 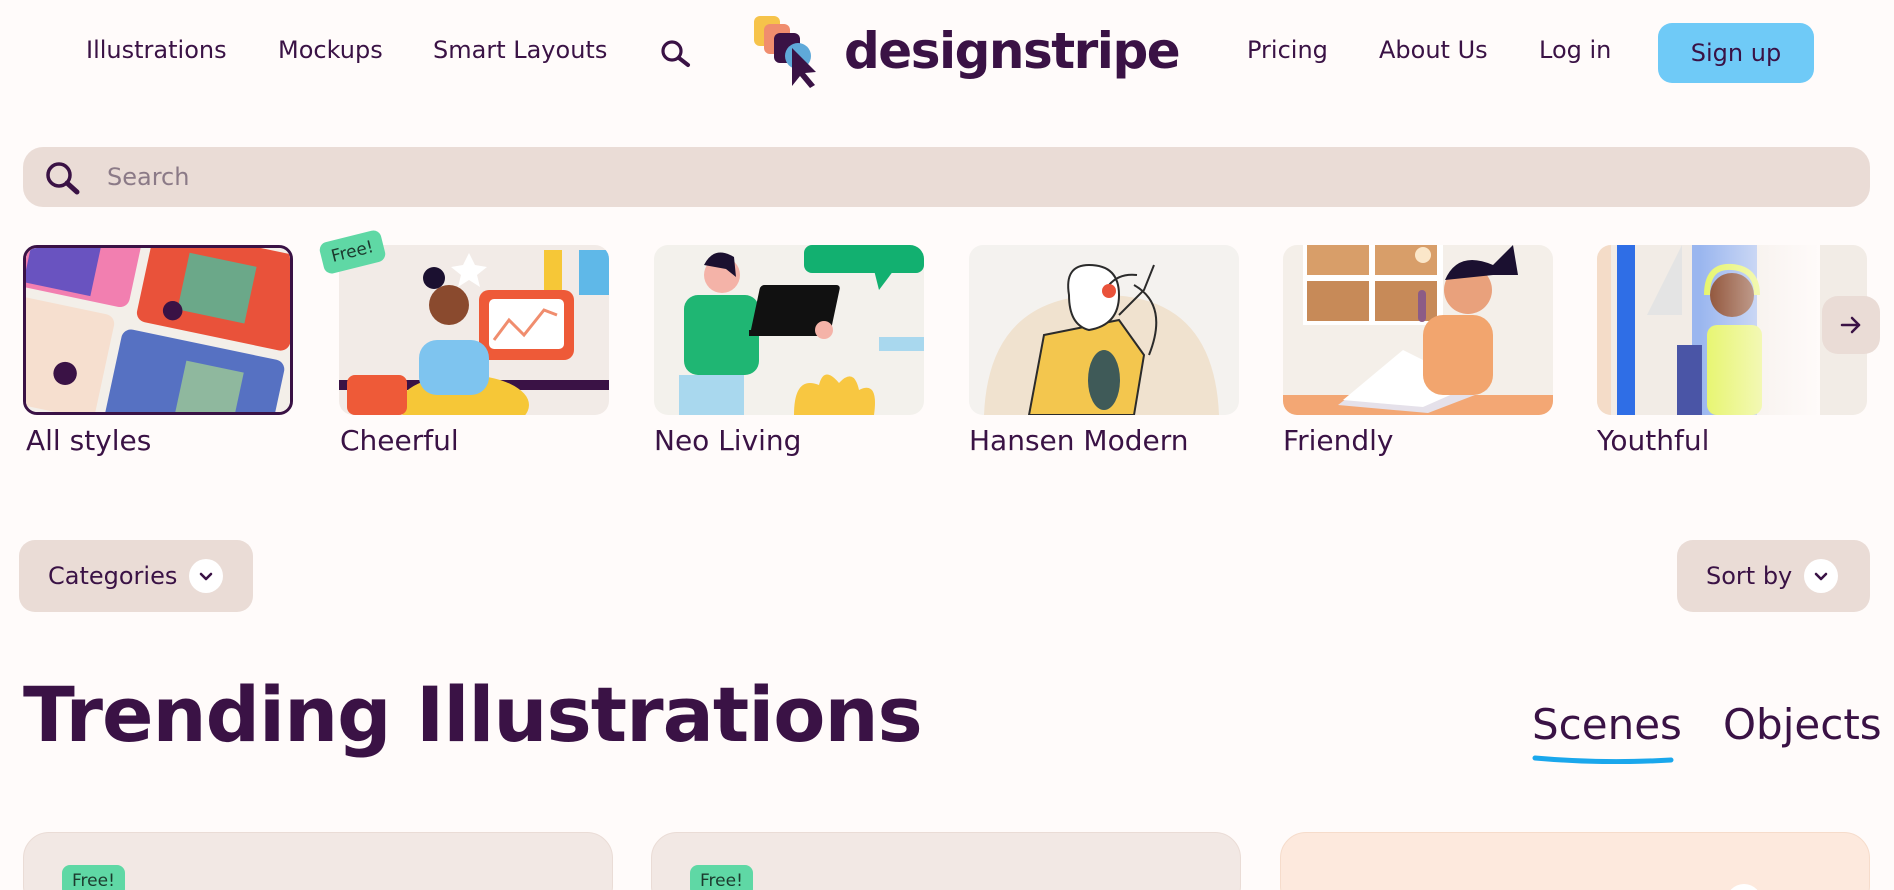 I want to click on carousel-next-button, so click(x=1851, y=325).